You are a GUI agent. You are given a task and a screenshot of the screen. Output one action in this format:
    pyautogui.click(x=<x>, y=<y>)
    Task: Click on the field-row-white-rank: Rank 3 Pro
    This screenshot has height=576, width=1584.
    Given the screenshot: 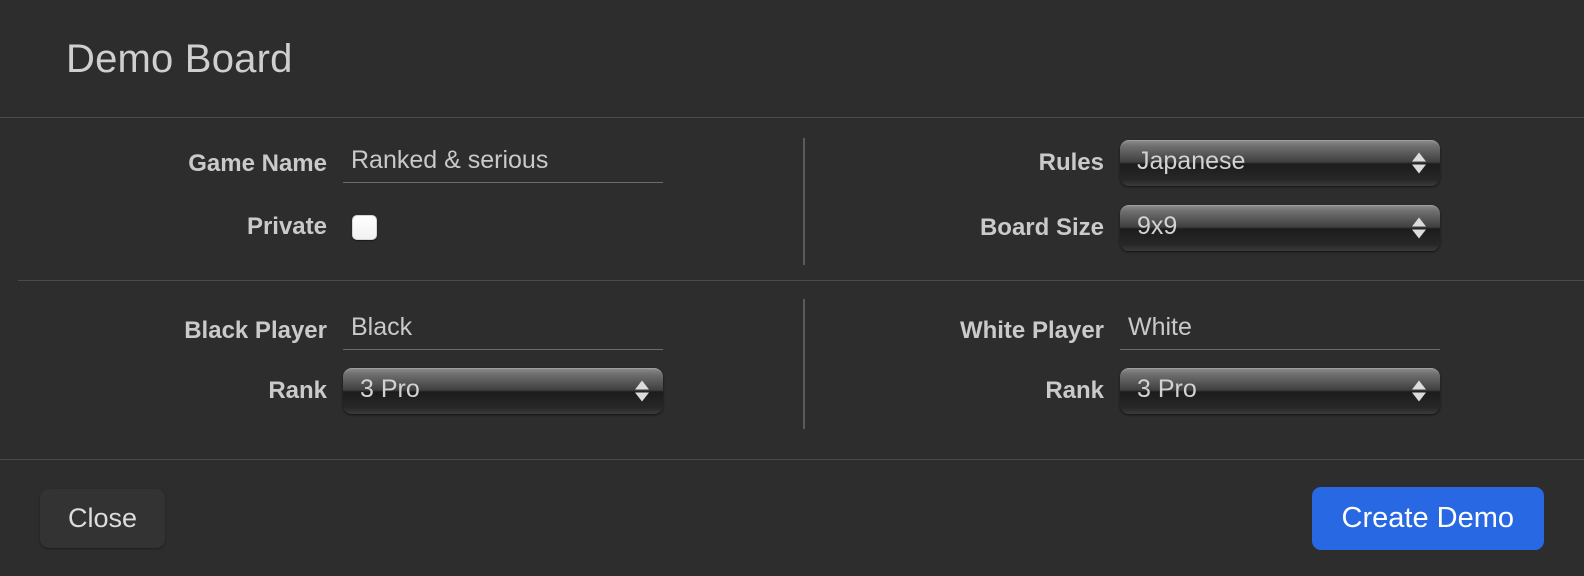 What is the action you would take?
    pyautogui.click(x=792, y=391)
    